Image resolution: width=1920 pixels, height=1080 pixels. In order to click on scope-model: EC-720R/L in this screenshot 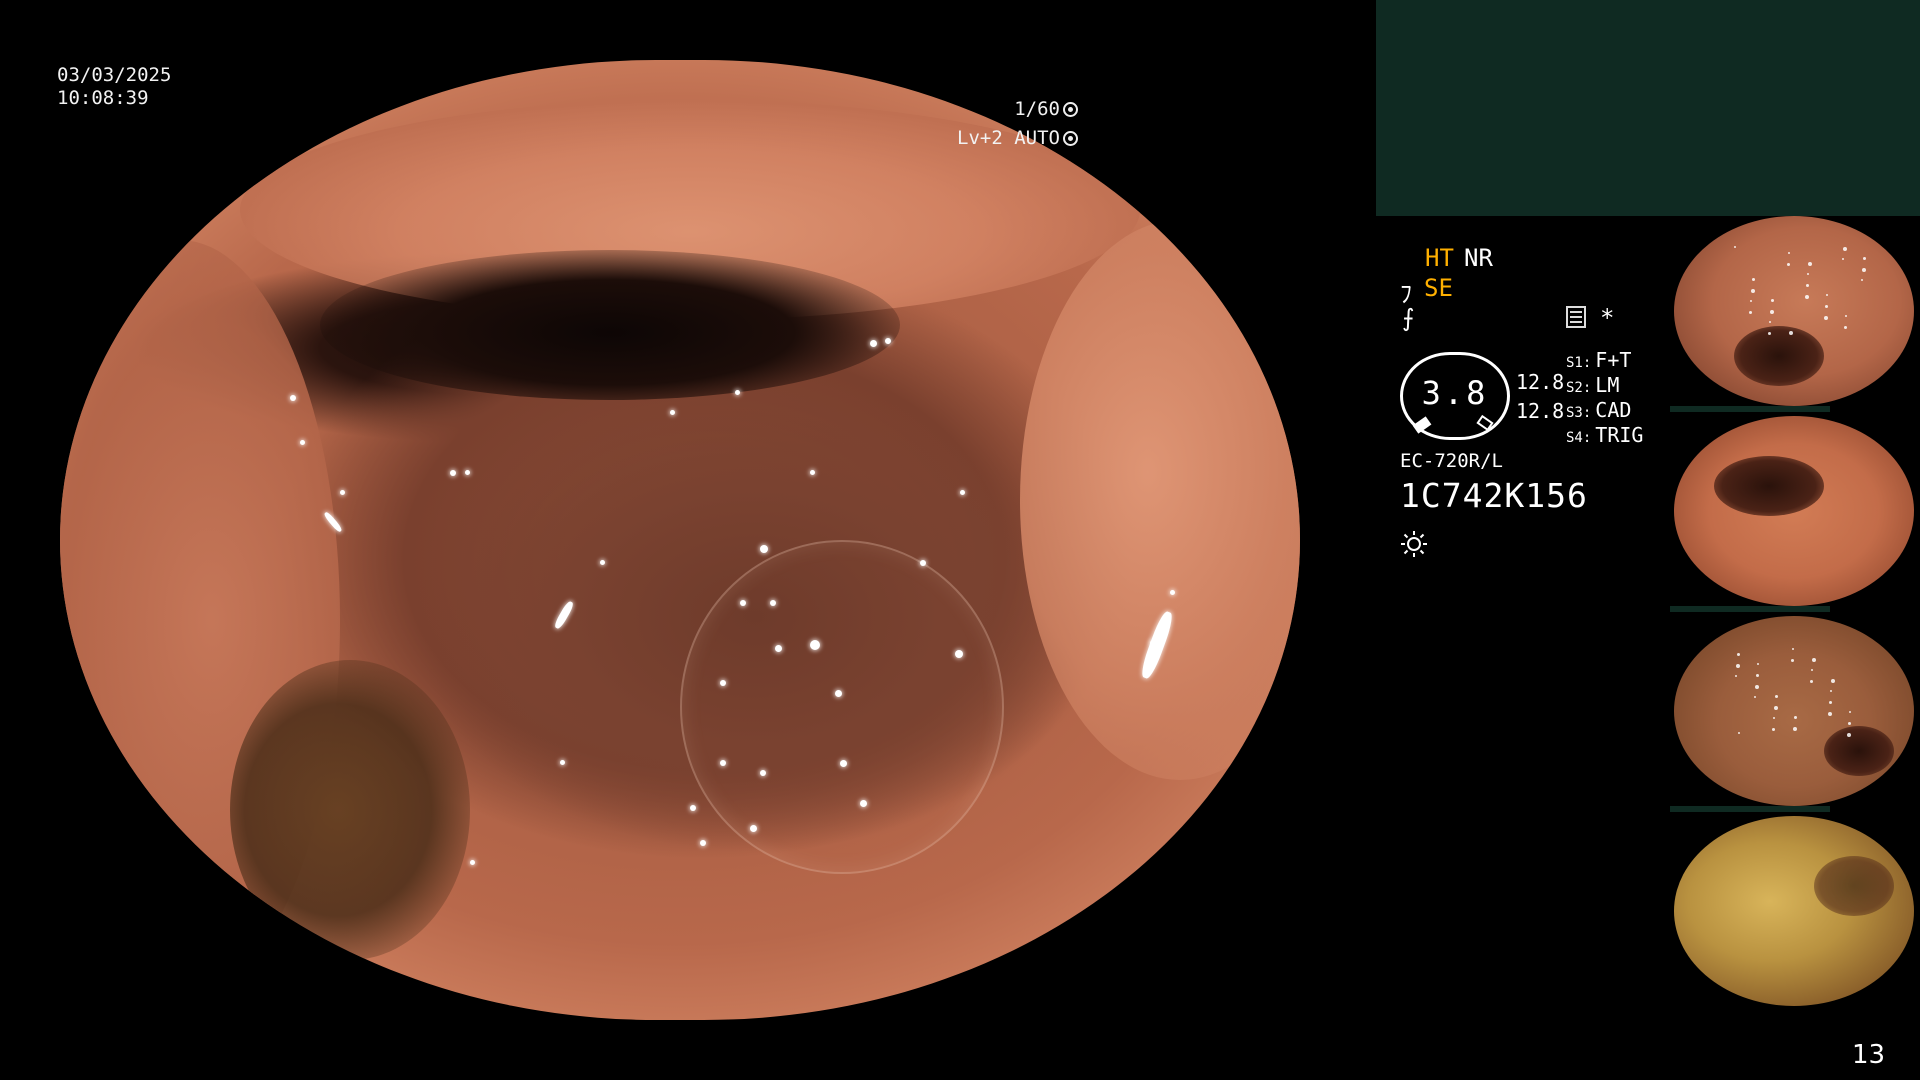, I will do `click(1451, 461)`.